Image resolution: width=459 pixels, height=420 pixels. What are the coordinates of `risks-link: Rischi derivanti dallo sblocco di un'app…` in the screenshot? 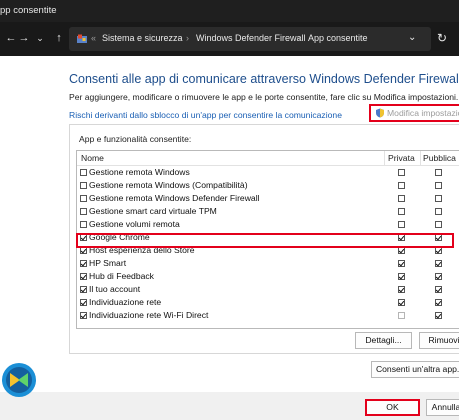 It's located at (205, 115).